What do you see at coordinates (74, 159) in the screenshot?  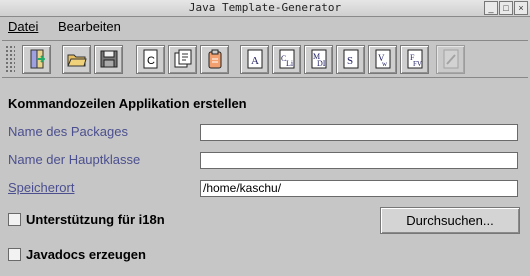 I see `main-class-label: Name der Hauptklasse` at bounding box center [74, 159].